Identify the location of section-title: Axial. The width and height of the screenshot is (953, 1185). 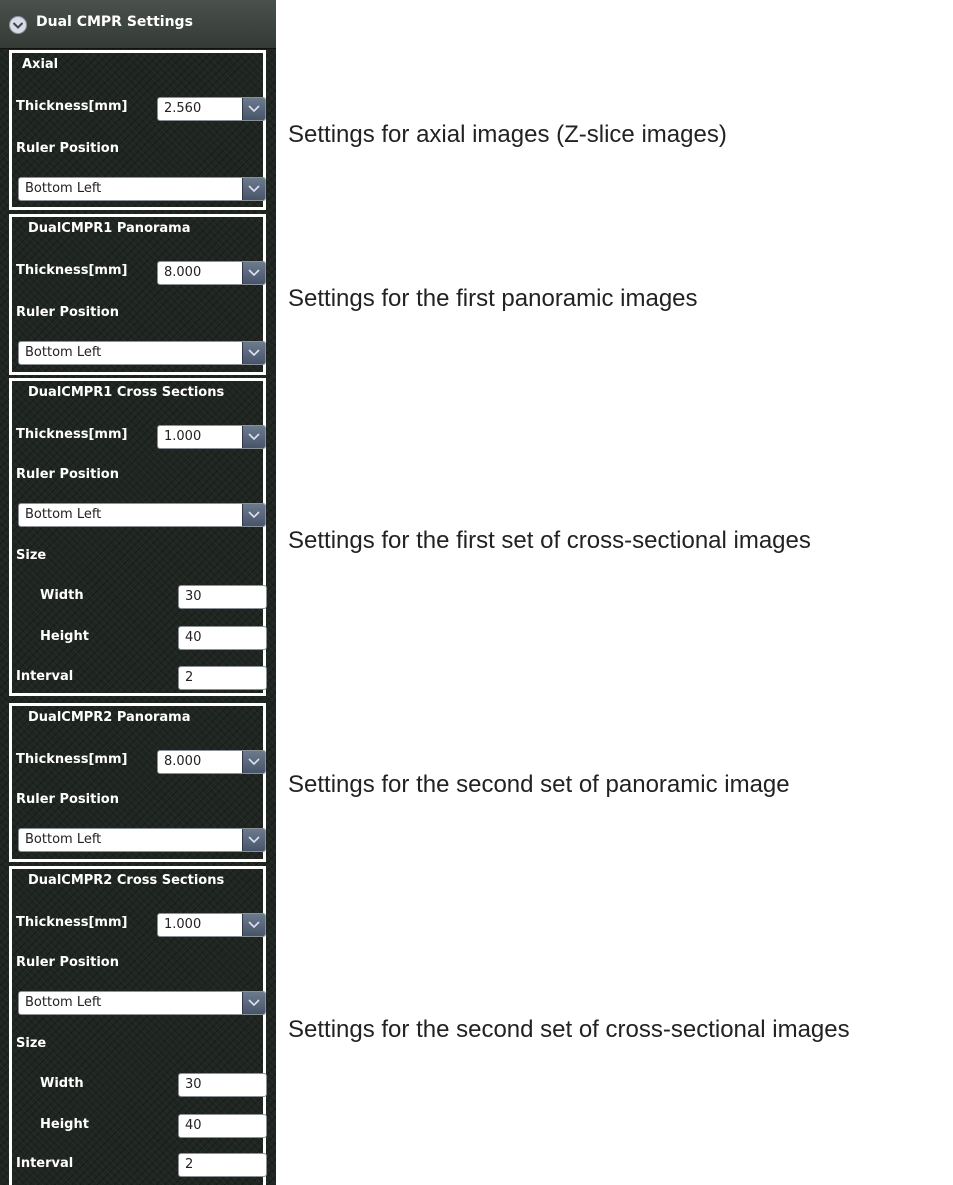
(40, 64).